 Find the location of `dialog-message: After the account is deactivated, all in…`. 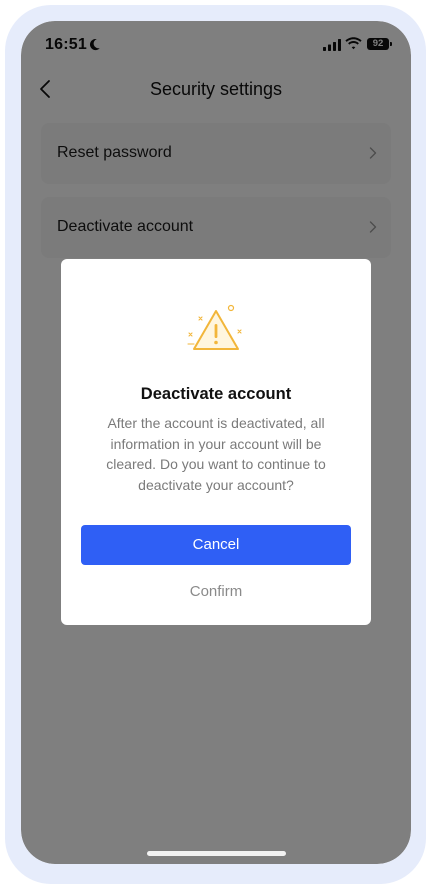

dialog-message: After the account is deactivated, all in… is located at coordinates (216, 454).